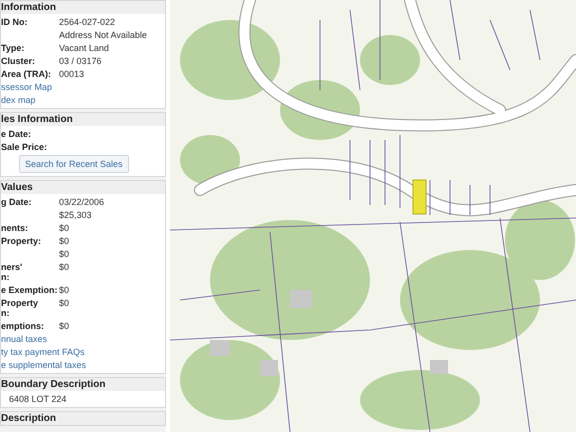 This screenshot has height=432, width=576. I want to click on field-label: Area (TRA):, so click(26, 74).